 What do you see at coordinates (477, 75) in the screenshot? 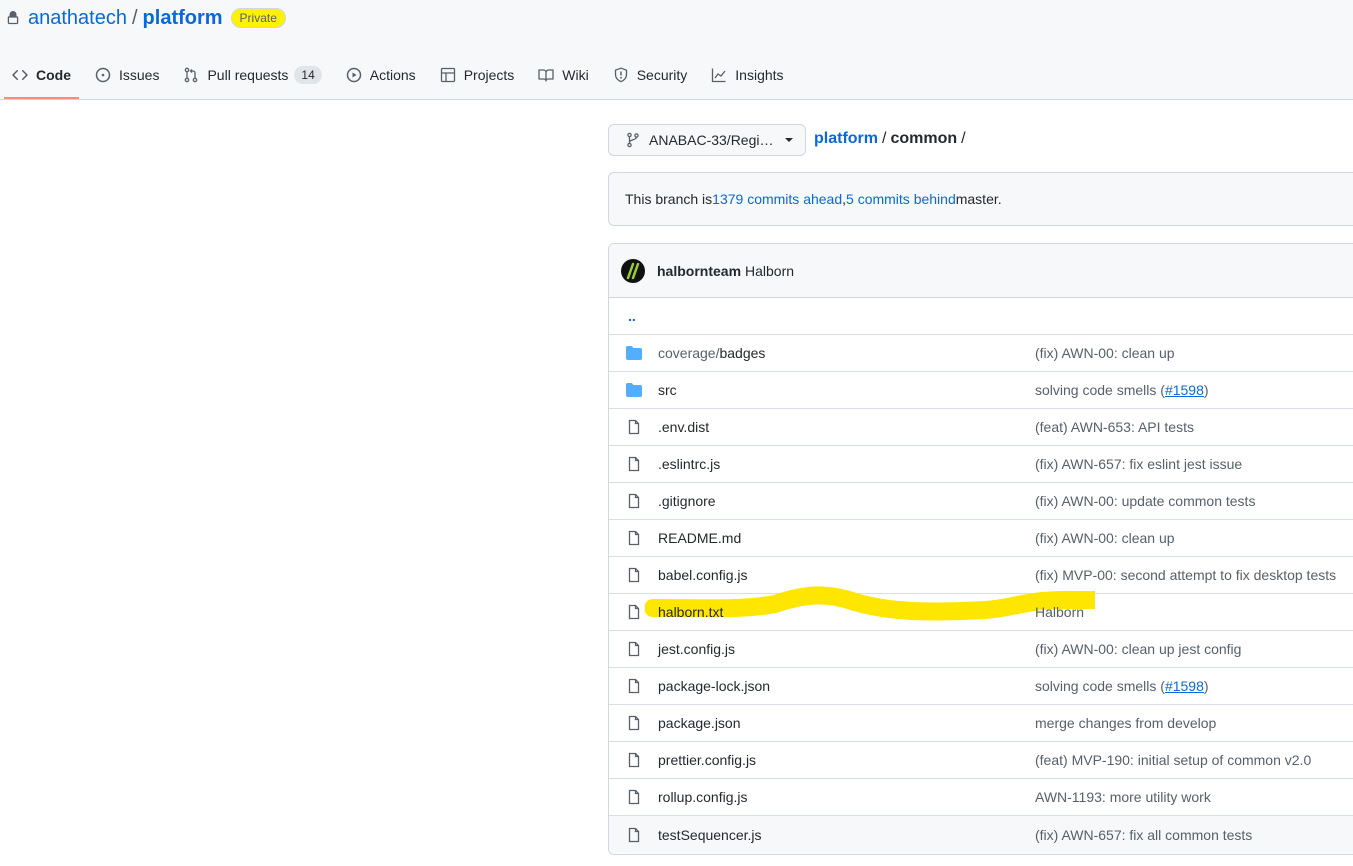
I see `tab-projects: Projects` at bounding box center [477, 75].